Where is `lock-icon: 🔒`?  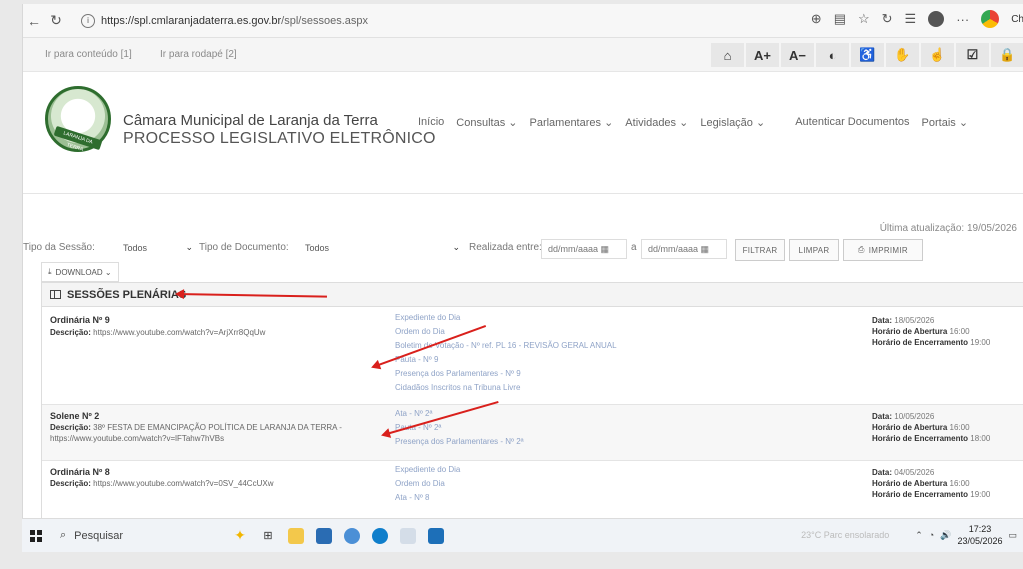 lock-icon: 🔒 is located at coordinates (1007, 55).